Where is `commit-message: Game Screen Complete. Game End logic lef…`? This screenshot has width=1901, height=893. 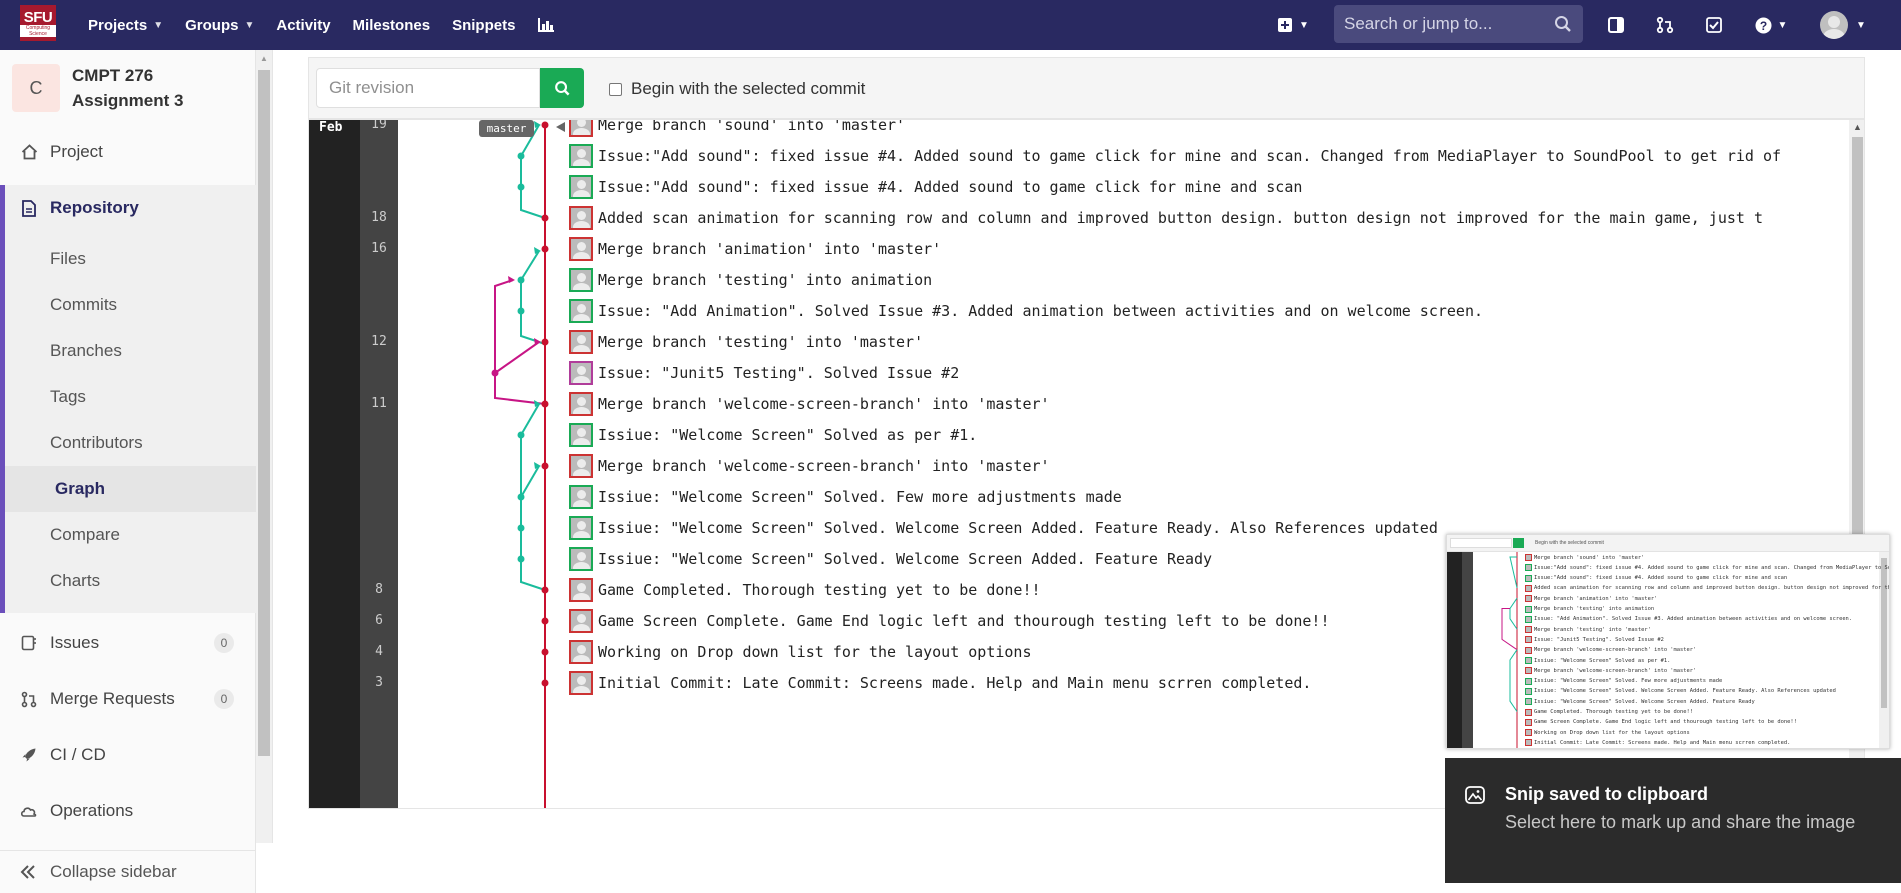
commit-message: Game Screen Complete. Game End logic lef… is located at coordinates (964, 621).